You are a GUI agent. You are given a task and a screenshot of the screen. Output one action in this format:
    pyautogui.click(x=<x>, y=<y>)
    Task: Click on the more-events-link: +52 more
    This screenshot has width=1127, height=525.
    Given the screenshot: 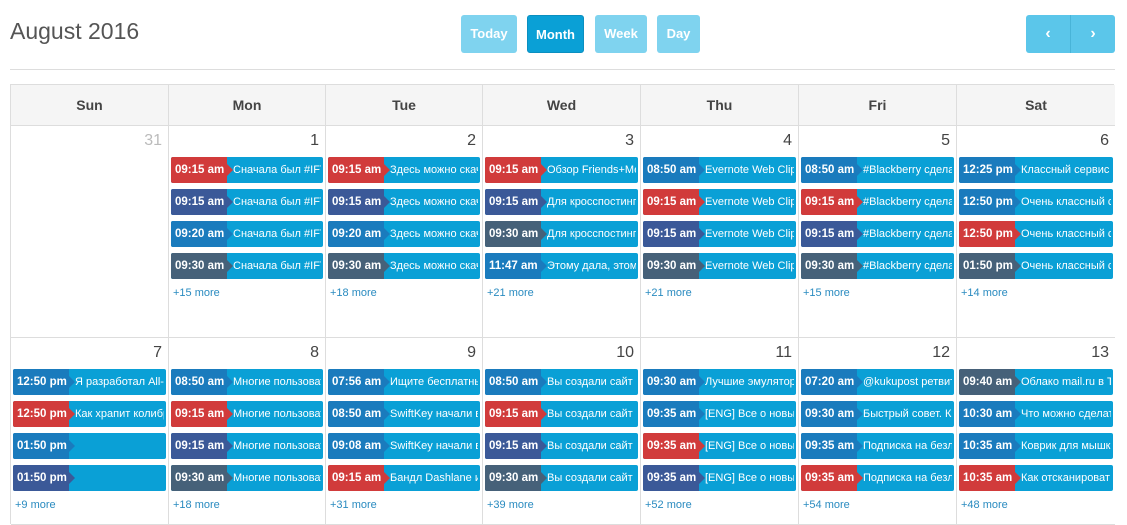 What is the action you would take?
    pyautogui.click(x=668, y=505)
    